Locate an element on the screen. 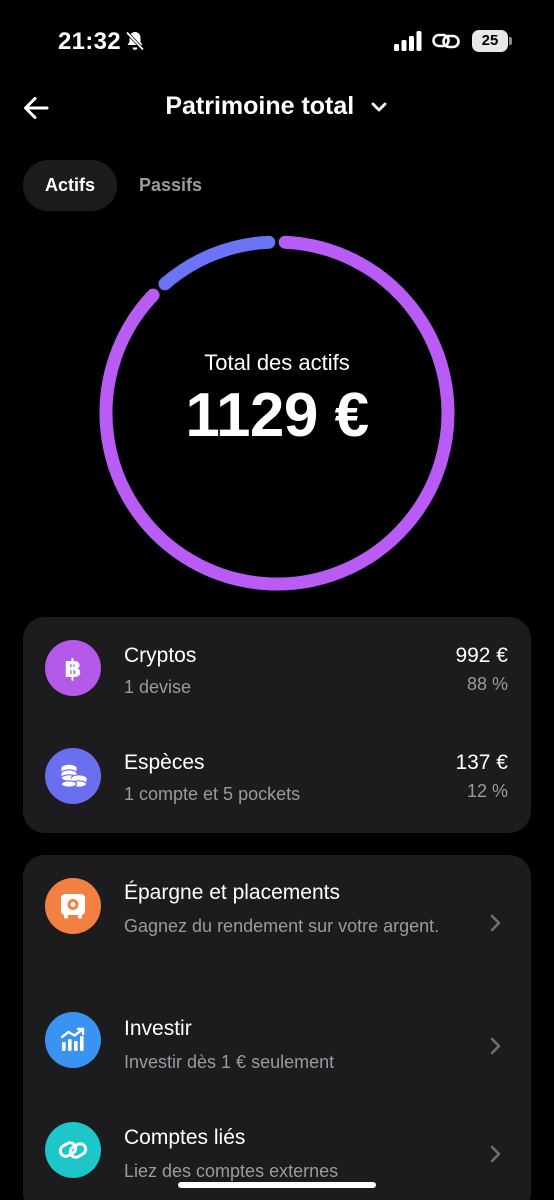 The height and width of the screenshot is (1200, 554). title-dropdown: Patrimoine total is located at coordinates (277, 106).